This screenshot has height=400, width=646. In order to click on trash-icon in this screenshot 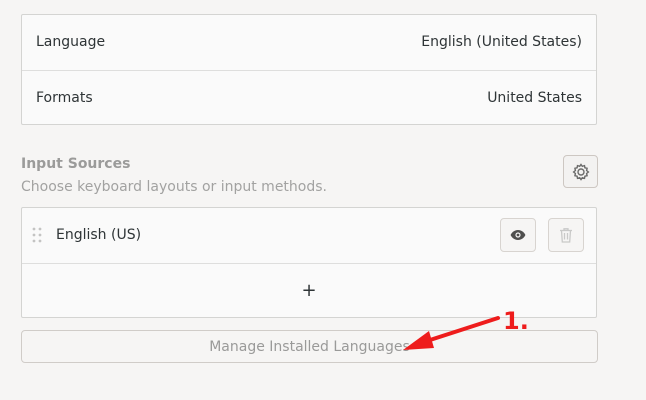, I will do `click(566, 235)`.